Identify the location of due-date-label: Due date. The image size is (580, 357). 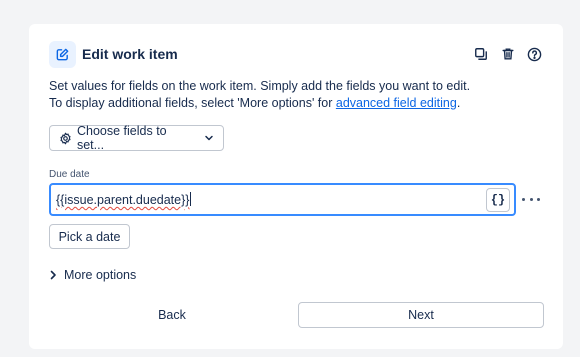
(69, 174).